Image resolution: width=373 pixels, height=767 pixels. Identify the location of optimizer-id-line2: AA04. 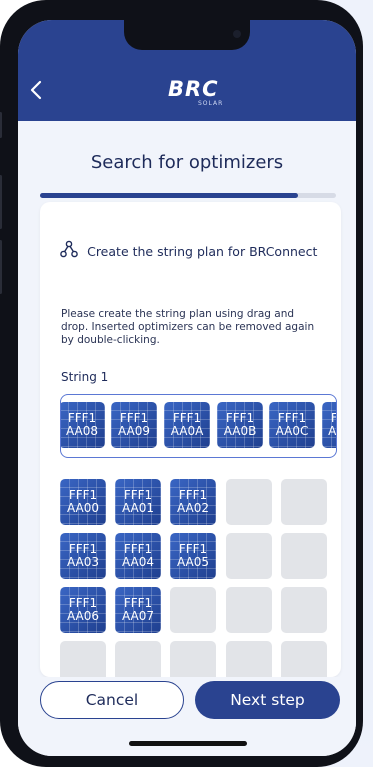
(138, 562).